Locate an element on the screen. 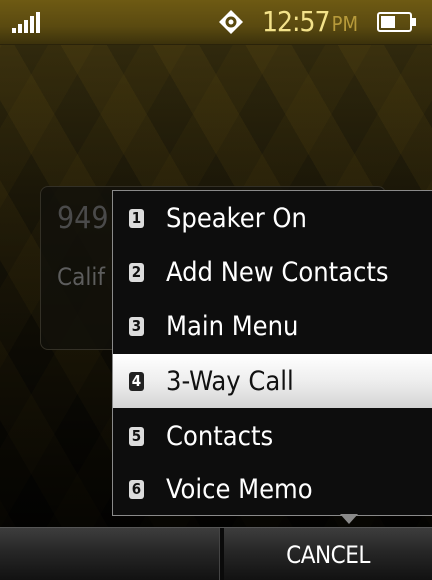 The width and height of the screenshot is (432, 580). status-time: 12:57 PM is located at coordinates (310, 22).